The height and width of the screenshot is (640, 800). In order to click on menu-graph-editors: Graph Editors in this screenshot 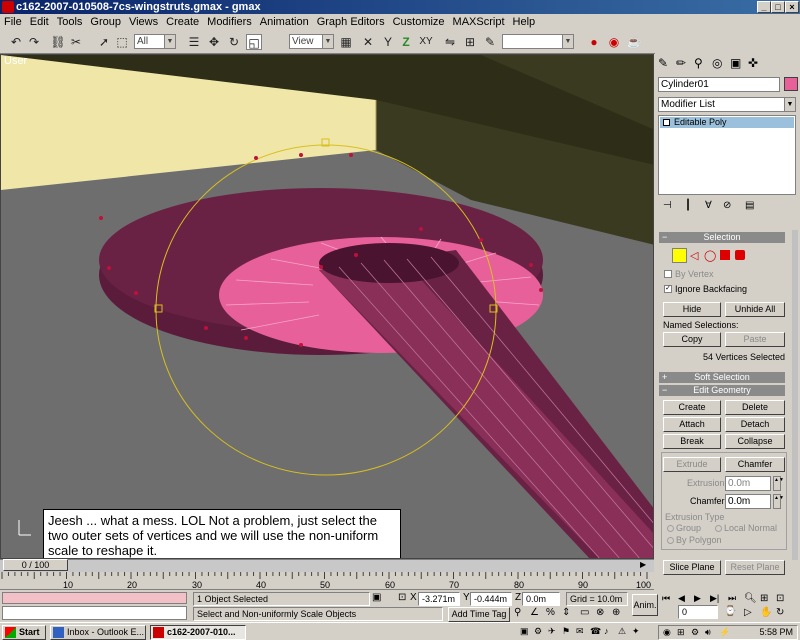, I will do `click(351, 22)`.